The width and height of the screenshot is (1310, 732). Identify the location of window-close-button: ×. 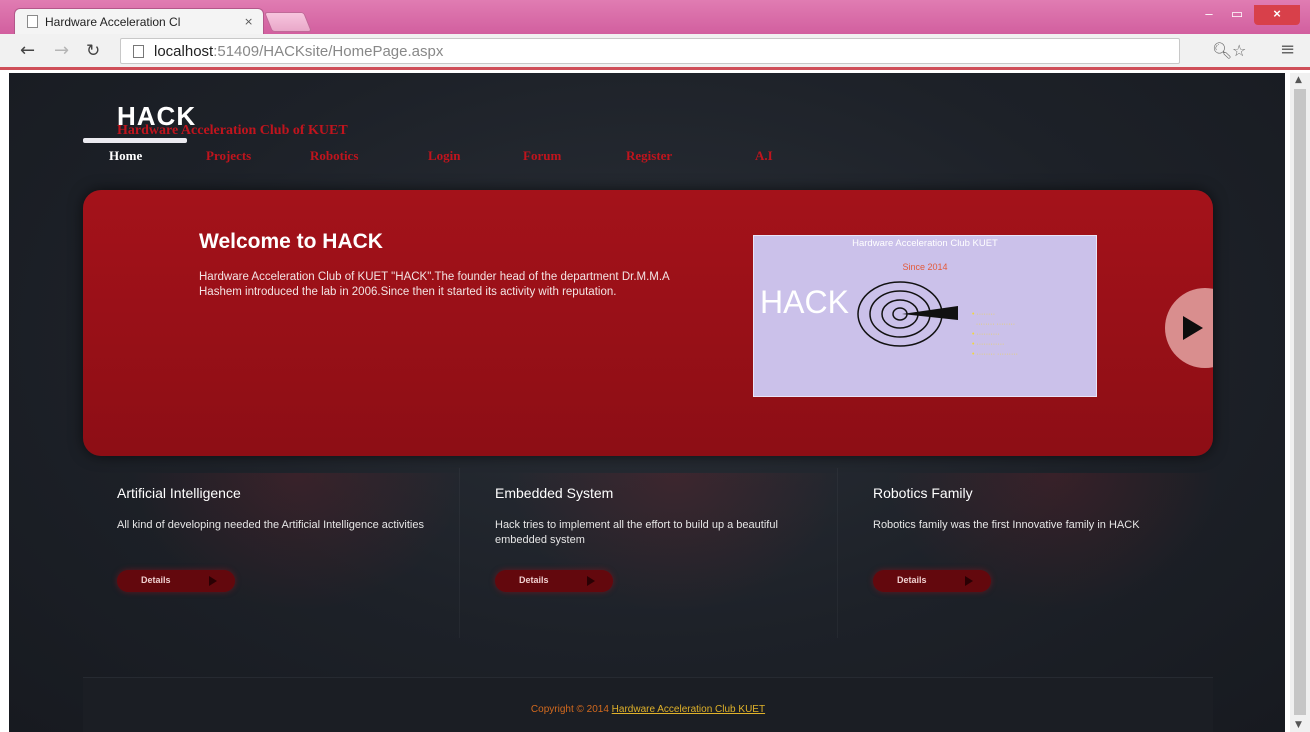
(1277, 15).